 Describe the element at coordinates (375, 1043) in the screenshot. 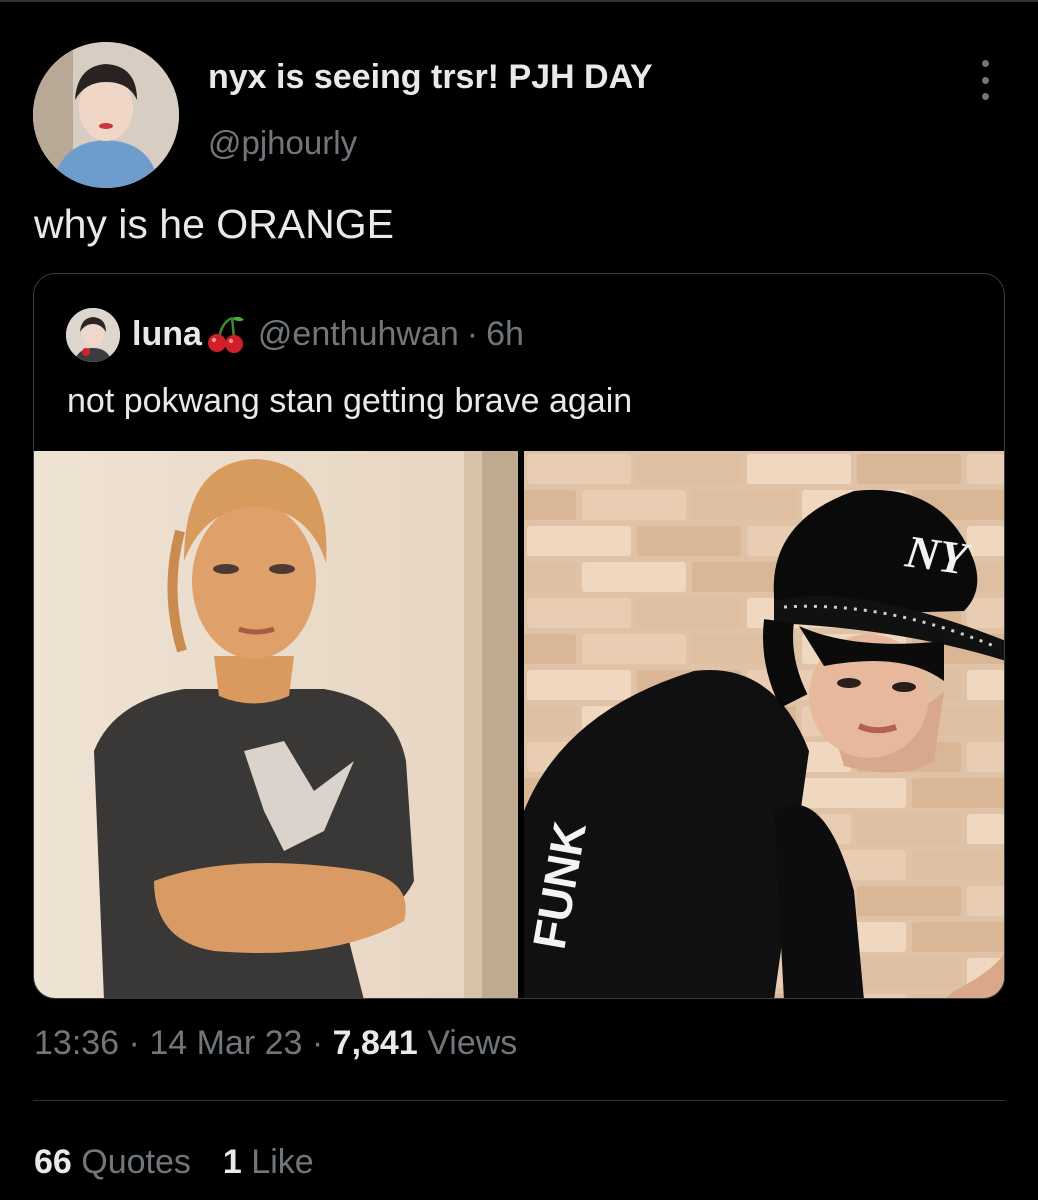

I see `views-count: 7,841` at that location.